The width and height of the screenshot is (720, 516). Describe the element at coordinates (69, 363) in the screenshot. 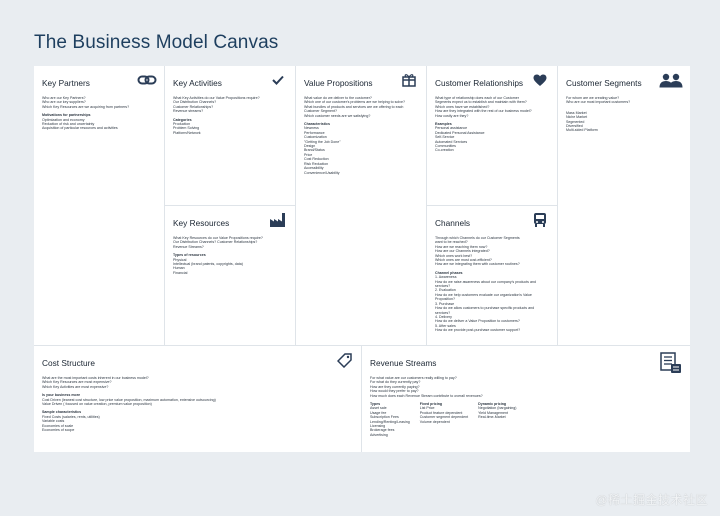

I see `block-title: Cost Structure` at that location.